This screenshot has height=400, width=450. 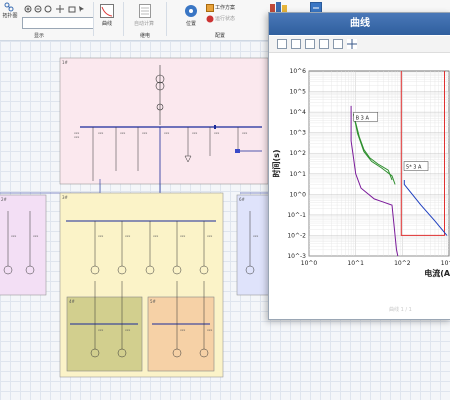 What do you see at coordinates (191, 23) in the screenshot?
I see `position-button: 位置` at bounding box center [191, 23].